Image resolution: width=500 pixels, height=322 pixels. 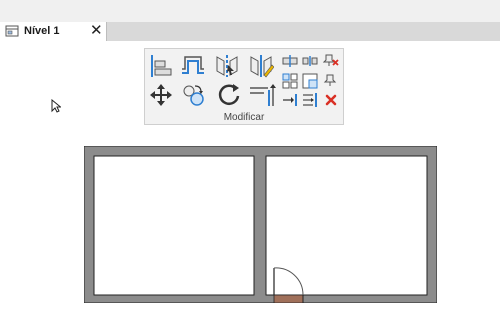 What do you see at coordinates (331, 80) in the screenshot?
I see `pin-icon` at bounding box center [331, 80].